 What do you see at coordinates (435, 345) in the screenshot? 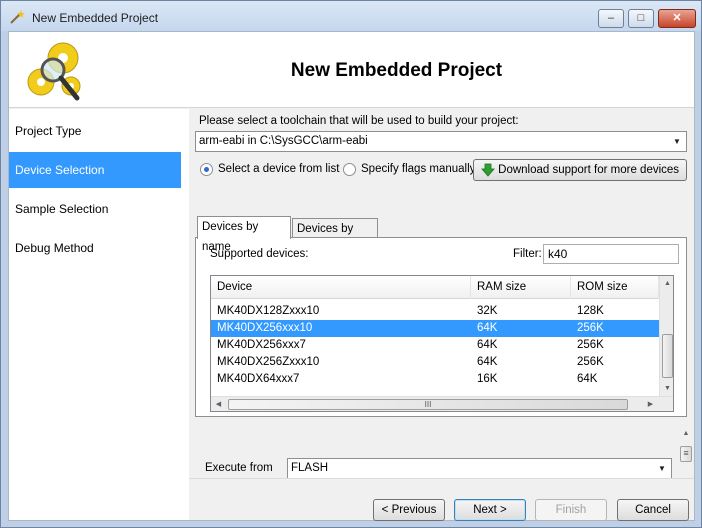
I see `table-row: MK40DX256xxx7 64K 256K` at bounding box center [435, 345].